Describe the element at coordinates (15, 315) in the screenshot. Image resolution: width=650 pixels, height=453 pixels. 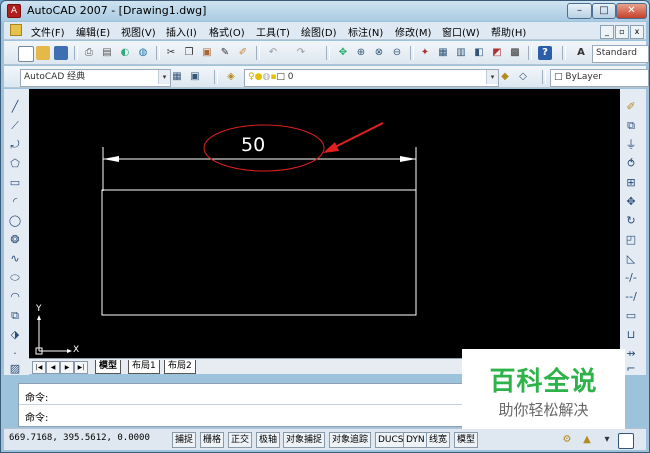
I see `insert-block-icon: ⧉` at that location.